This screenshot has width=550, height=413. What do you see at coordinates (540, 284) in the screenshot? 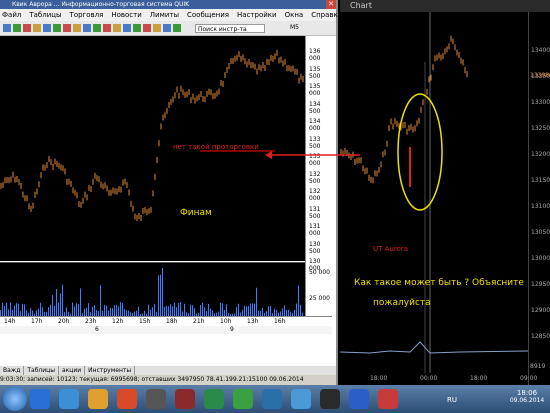
I see `right-price-tick: 1295000` at bounding box center [540, 284].